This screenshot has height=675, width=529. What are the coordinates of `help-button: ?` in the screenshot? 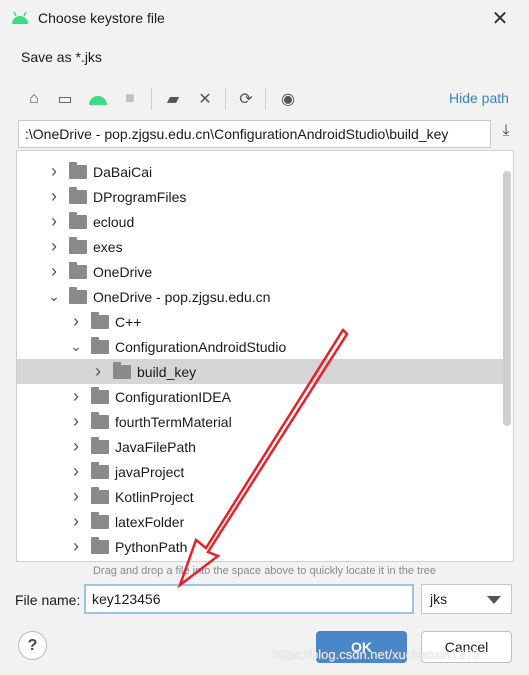 It's located at (32, 645).